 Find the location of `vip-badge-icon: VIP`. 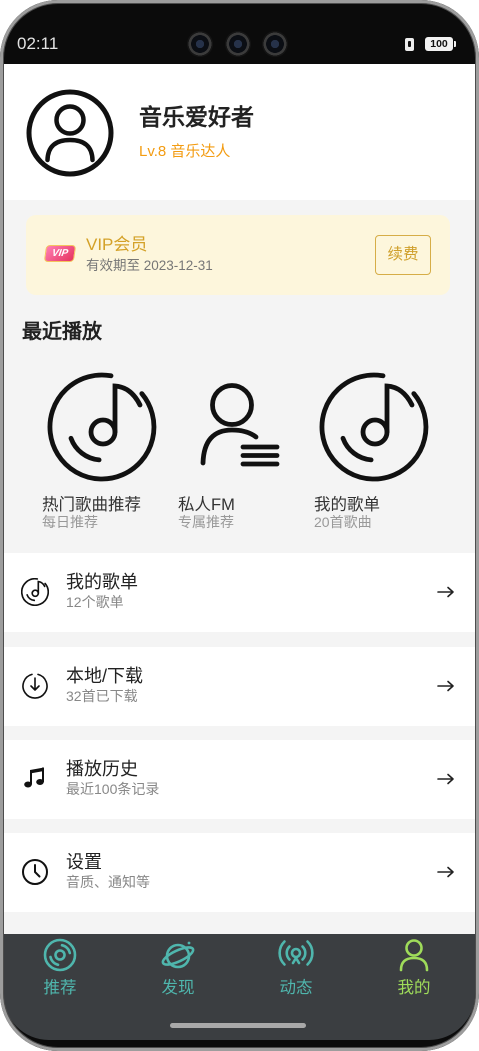

vip-badge-icon: VIP is located at coordinates (60, 253).